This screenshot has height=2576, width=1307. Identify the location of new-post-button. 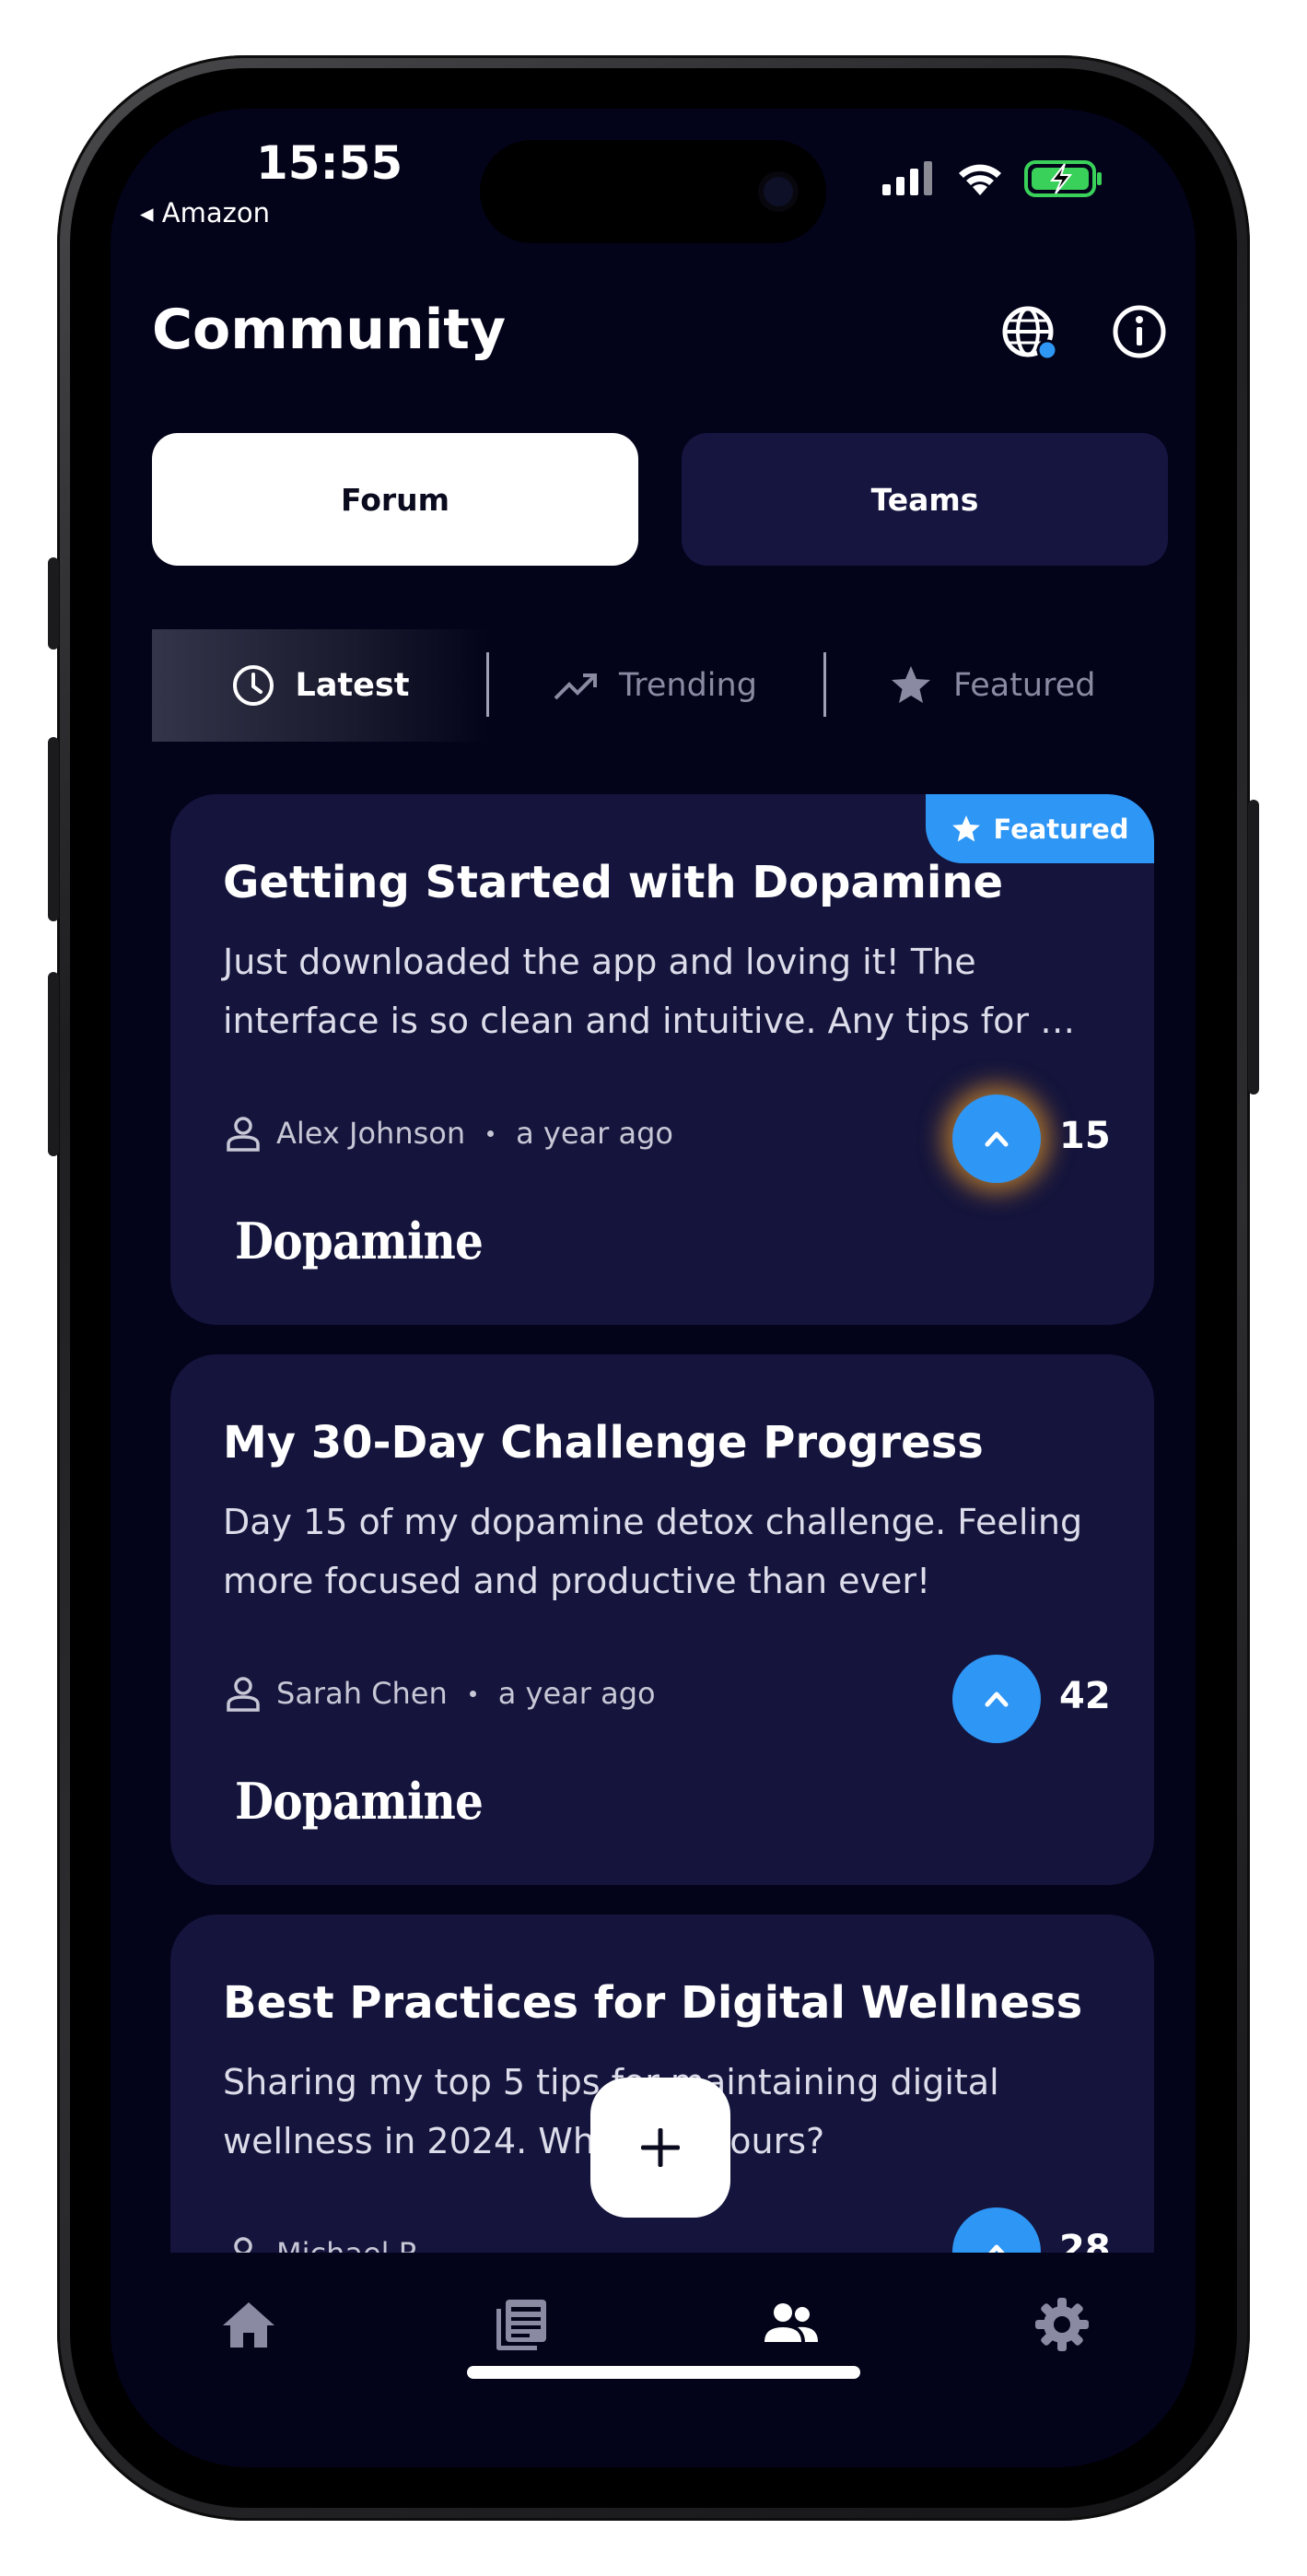
(660, 2148).